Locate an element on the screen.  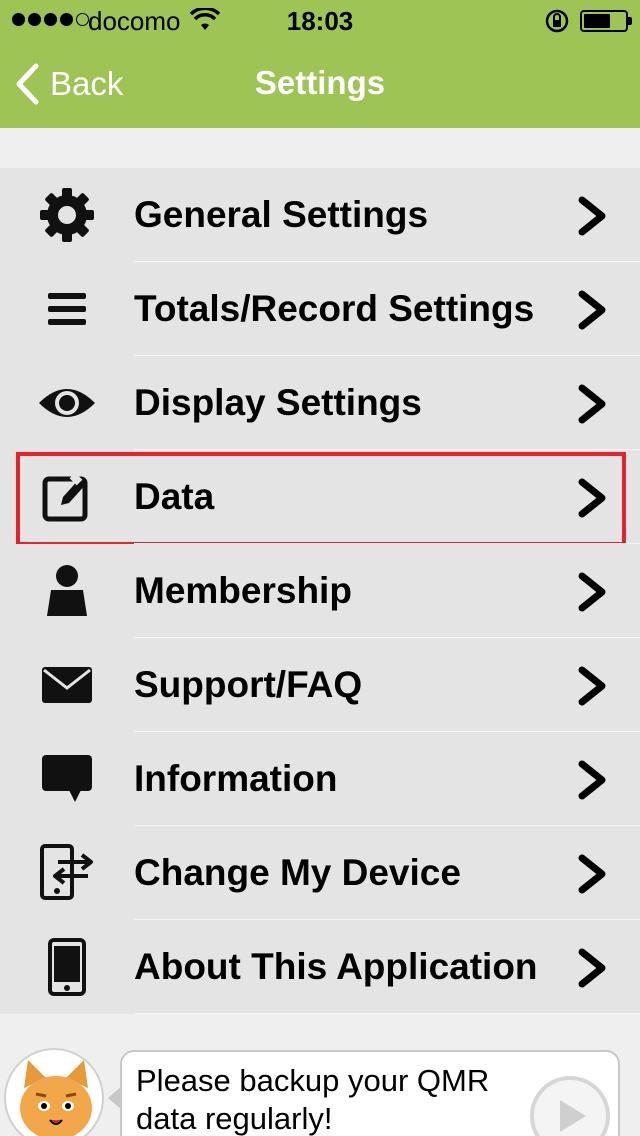
settings-item-membership: Membership is located at coordinates (320, 591).